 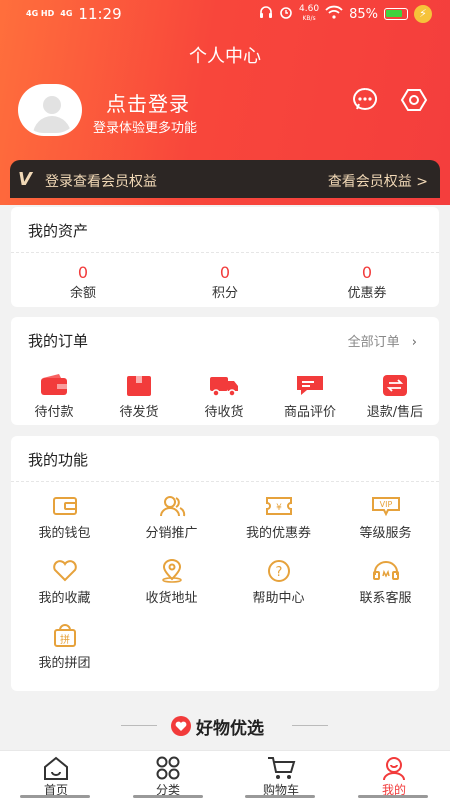 I want to click on func-vip-service: VIP 等级服务, so click(x=385, y=517).